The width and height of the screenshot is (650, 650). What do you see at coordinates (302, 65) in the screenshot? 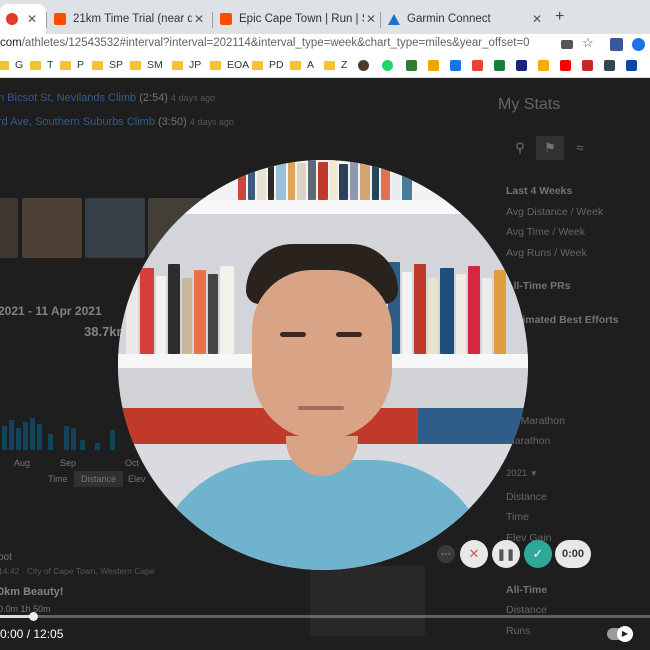
I see `bookmark-folder: A` at bounding box center [302, 65].